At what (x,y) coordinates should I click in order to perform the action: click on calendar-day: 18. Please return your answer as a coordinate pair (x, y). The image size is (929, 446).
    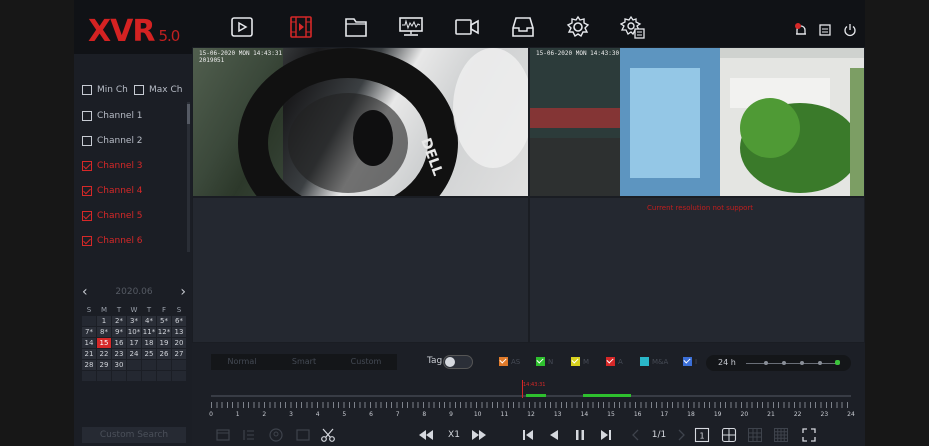
    Looking at the image, I should click on (149, 343).